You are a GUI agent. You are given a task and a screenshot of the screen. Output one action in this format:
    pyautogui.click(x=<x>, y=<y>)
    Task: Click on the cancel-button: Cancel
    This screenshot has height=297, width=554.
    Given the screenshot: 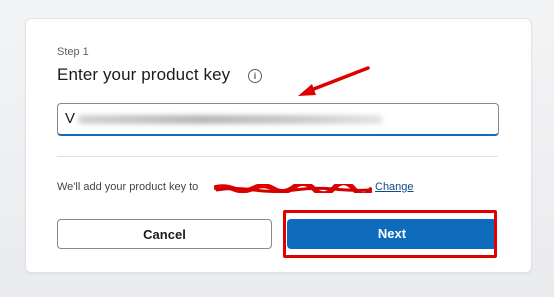 What is the action you would take?
    pyautogui.click(x=164, y=234)
    